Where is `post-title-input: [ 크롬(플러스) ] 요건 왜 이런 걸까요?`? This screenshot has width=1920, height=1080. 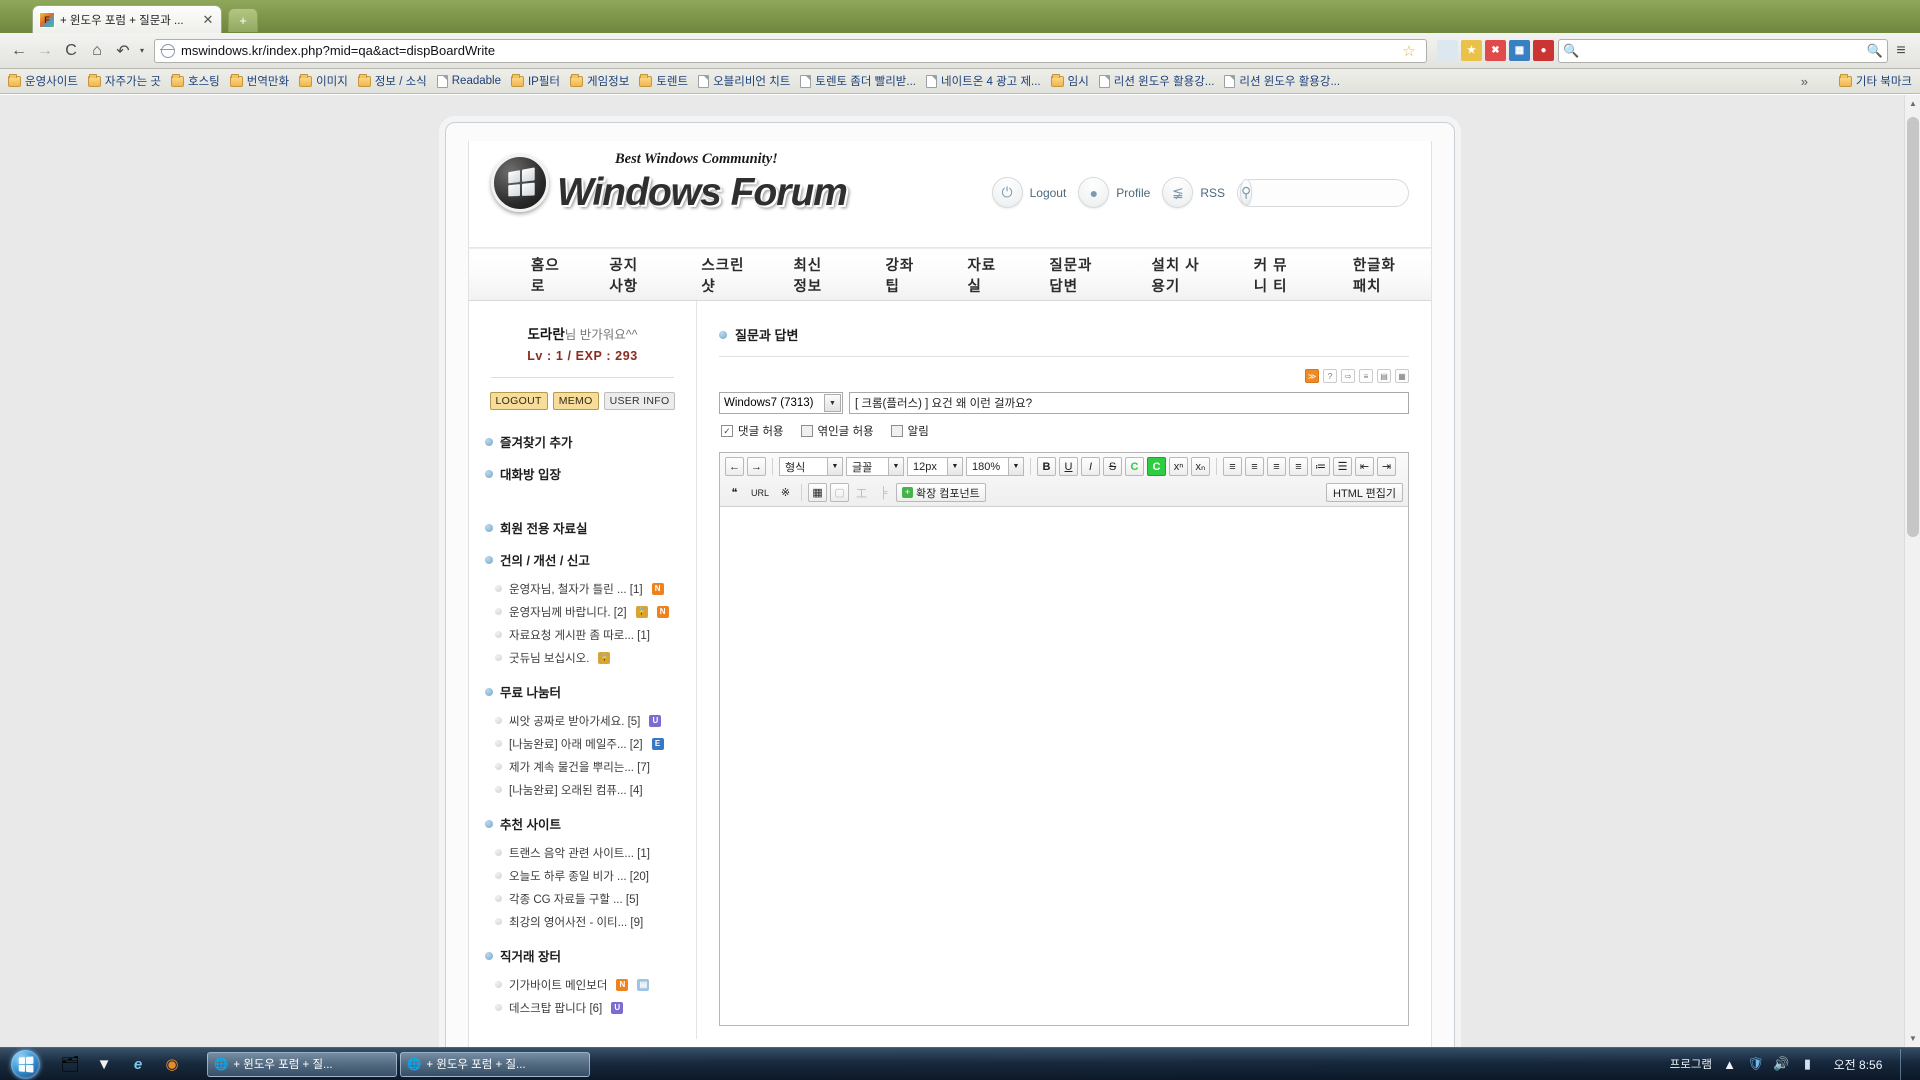 post-title-input: [ 크롬(플러스) ] 요건 왜 이런 걸까요? is located at coordinates (1129, 403).